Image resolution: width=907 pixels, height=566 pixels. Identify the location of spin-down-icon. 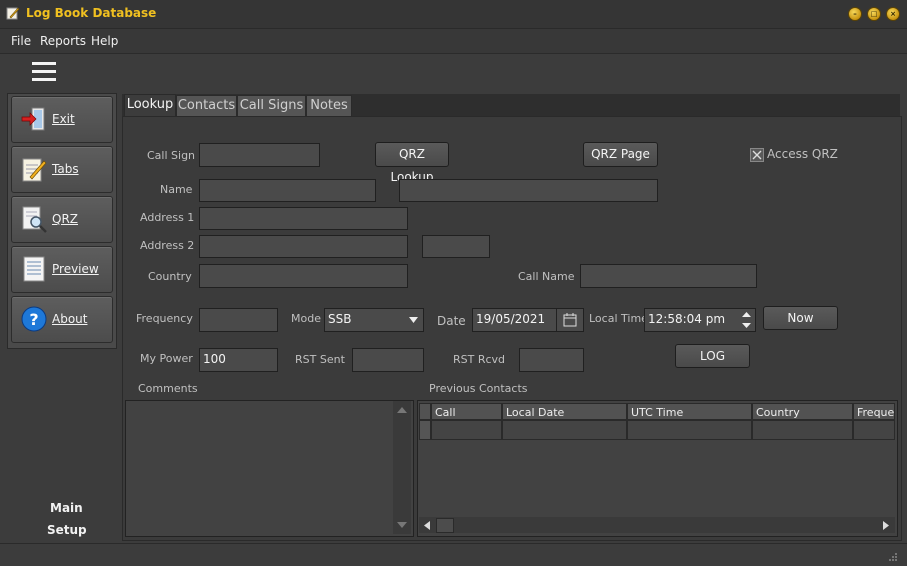
(746, 325).